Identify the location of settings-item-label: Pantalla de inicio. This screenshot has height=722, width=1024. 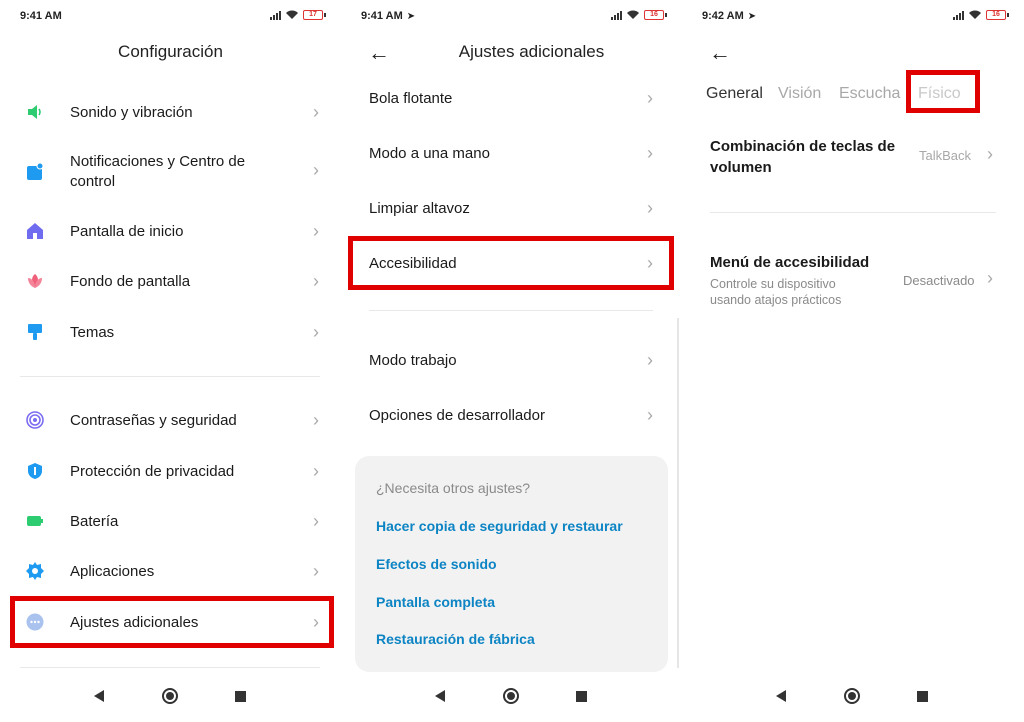
(127, 231).